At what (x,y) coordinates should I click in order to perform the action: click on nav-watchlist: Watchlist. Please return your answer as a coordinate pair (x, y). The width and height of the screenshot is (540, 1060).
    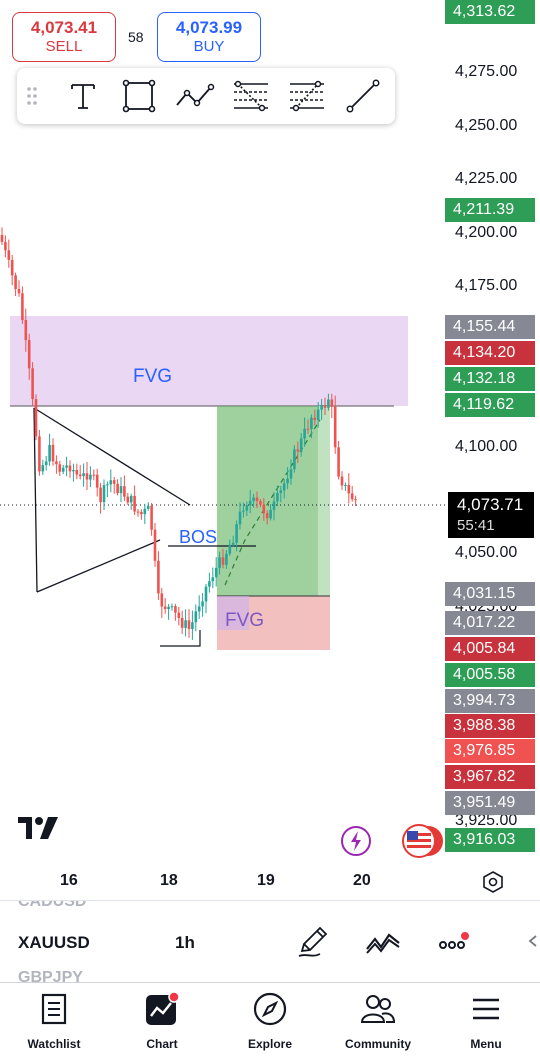
    Looking at the image, I should click on (54, 1021).